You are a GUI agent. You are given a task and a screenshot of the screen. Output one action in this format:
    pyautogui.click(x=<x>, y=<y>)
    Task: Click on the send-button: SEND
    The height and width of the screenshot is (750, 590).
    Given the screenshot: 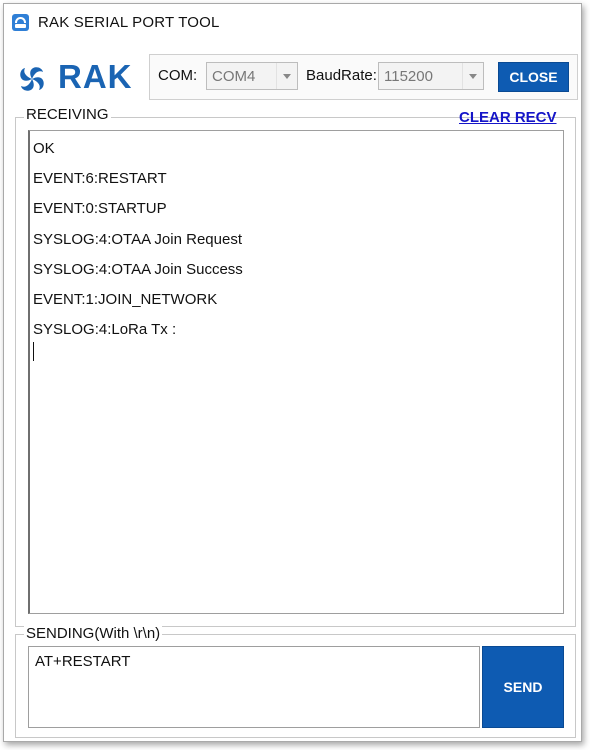 What is the action you would take?
    pyautogui.click(x=523, y=687)
    